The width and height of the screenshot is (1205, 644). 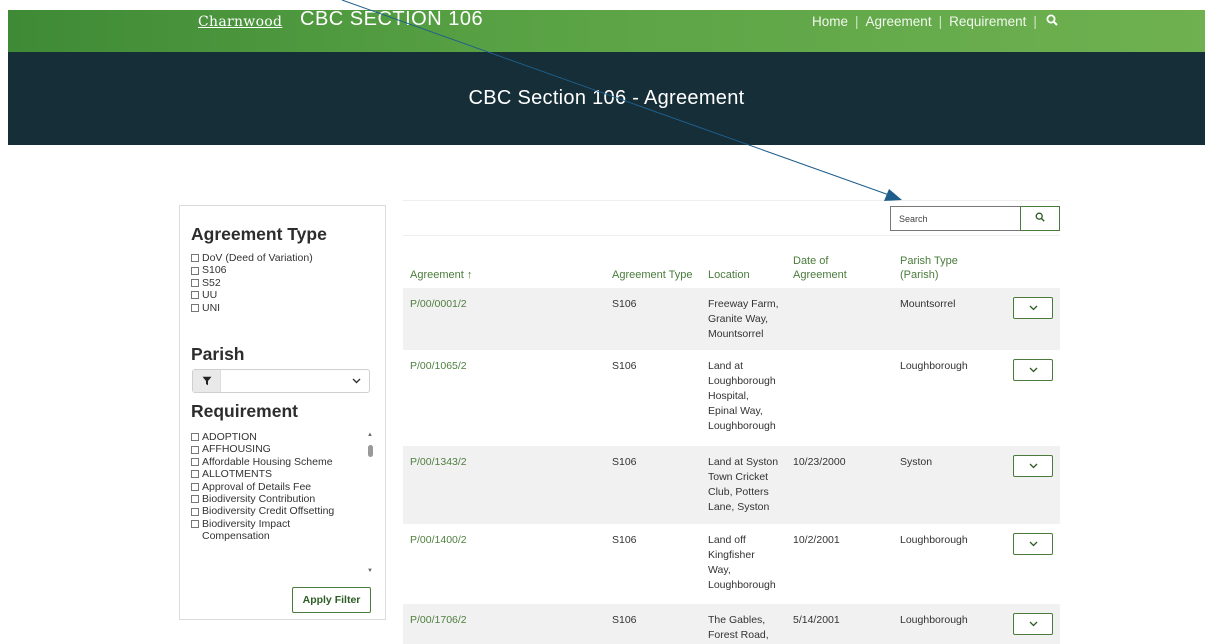 I want to click on column-header-agreement-type: Agreement Type, so click(x=652, y=275).